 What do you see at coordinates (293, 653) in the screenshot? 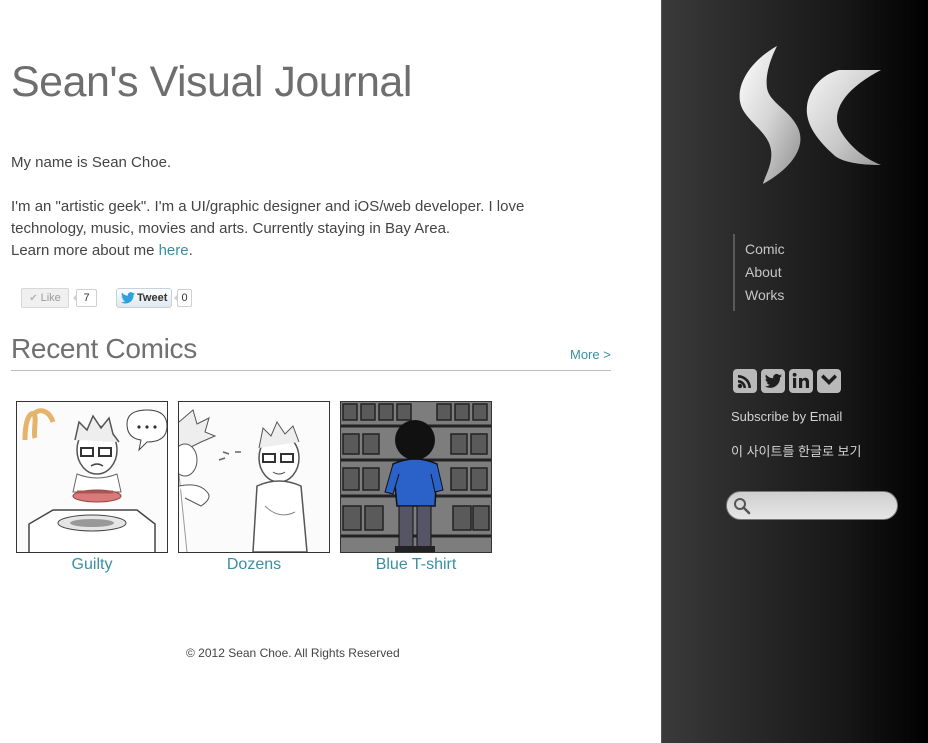
I see `footer-copyright: © 2012 Sean Choe. All Rights Reserved` at bounding box center [293, 653].